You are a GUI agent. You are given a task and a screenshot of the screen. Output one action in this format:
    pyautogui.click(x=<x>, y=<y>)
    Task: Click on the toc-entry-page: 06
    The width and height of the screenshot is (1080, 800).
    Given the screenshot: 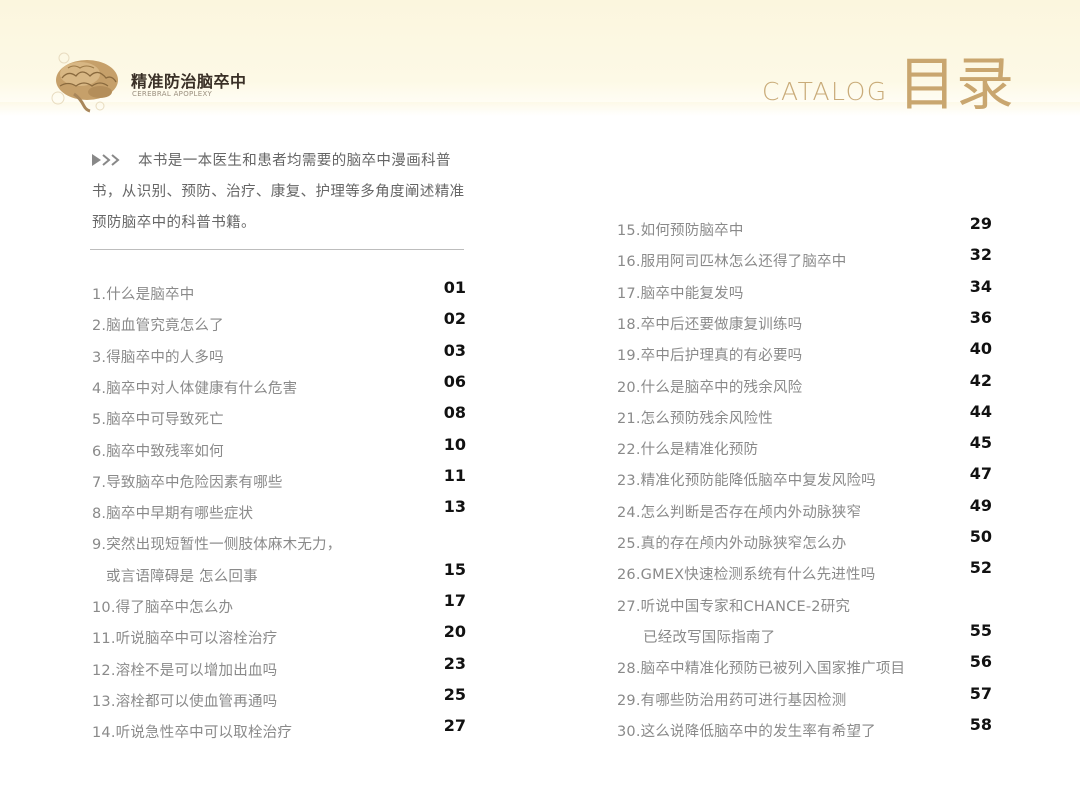 What is the action you would take?
    pyautogui.click(x=454, y=381)
    